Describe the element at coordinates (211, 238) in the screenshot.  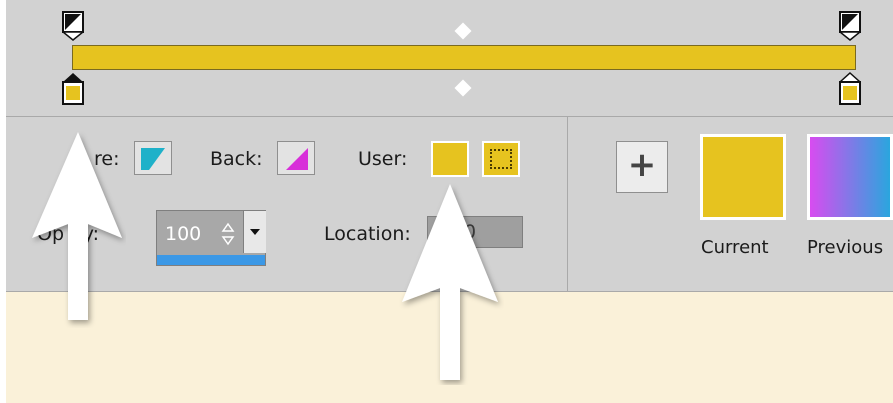
I see `opacity-stepper: 100` at that location.